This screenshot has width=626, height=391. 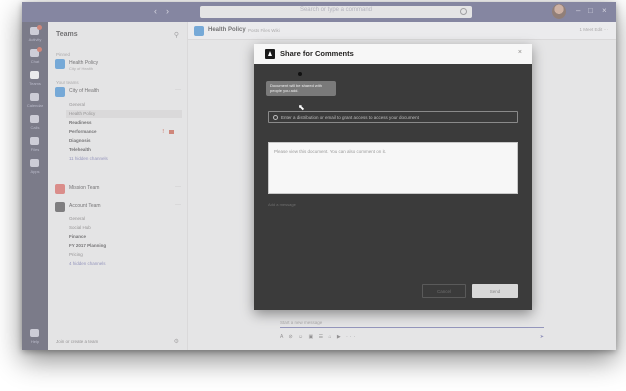 I want to click on message-textarea, so click(x=393, y=168).